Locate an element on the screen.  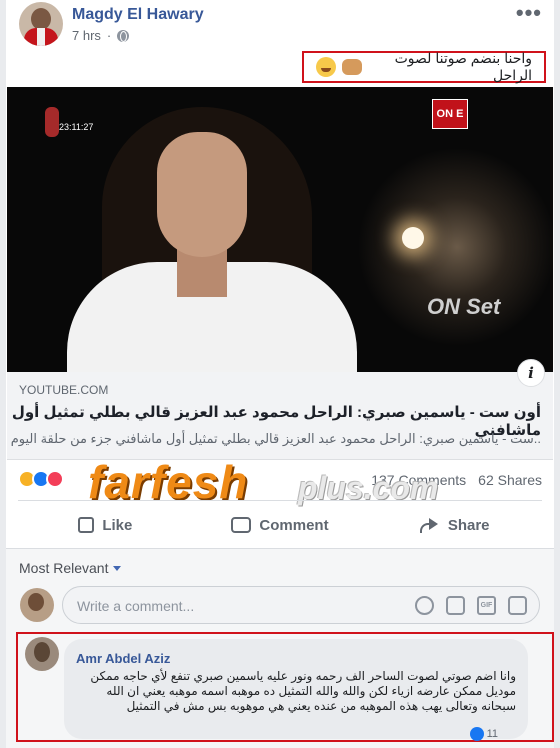
globe-icon is located at coordinates (123, 35).